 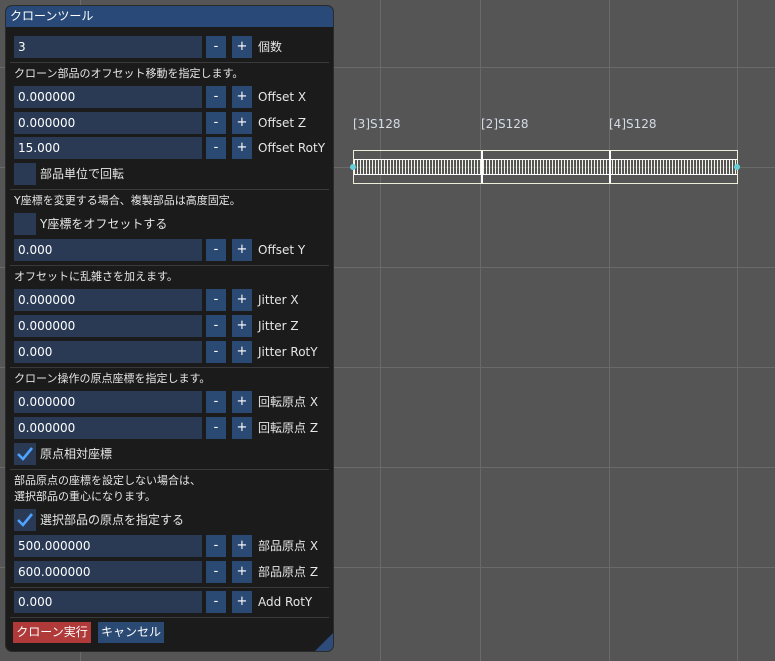 What do you see at coordinates (288, 546) in the screenshot?
I see `part-origin-x-label: 部品原点 X` at bounding box center [288, 546].